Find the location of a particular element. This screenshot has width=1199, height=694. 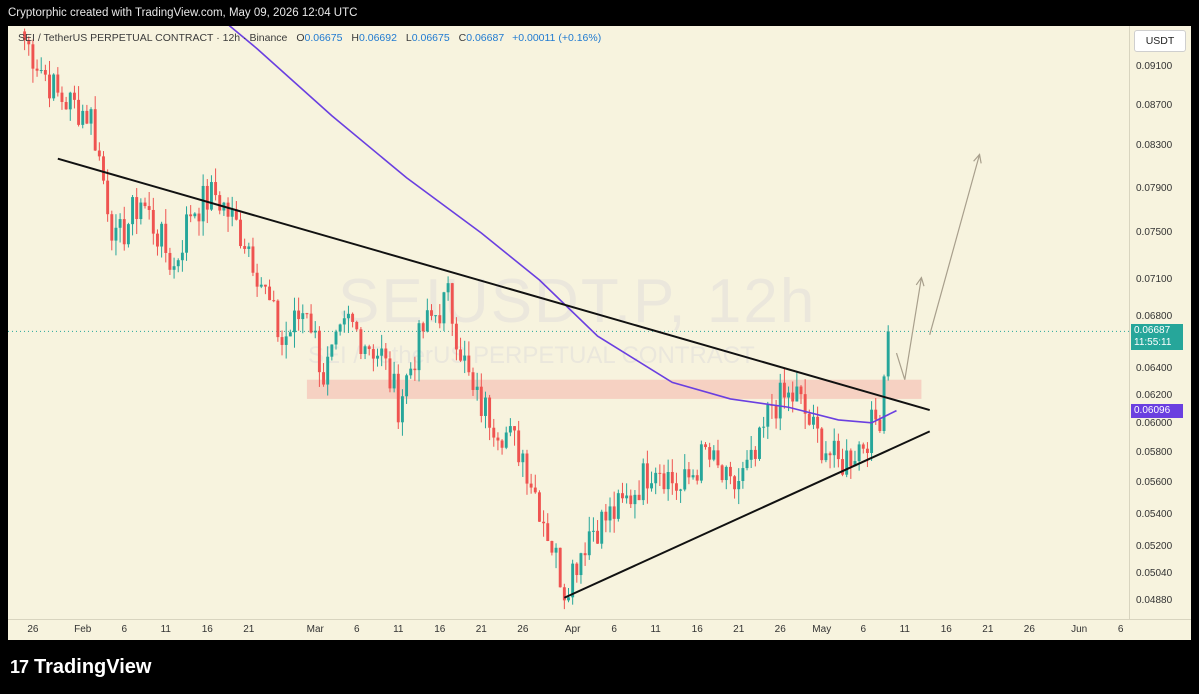

open-label: O is located at coordinates (300, 38).